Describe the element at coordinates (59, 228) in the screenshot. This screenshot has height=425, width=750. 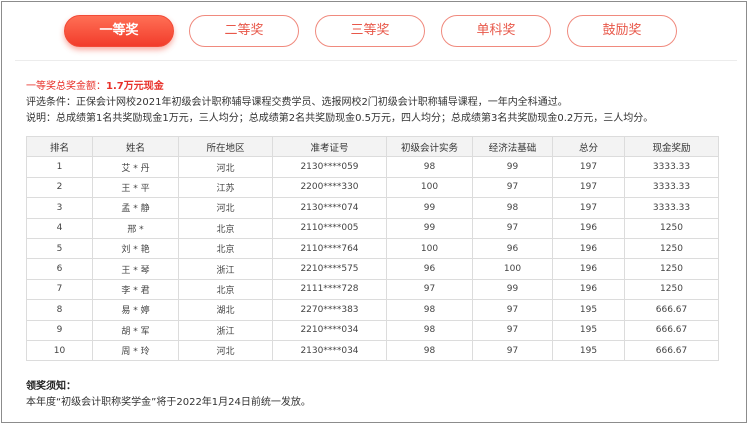
I see `cell-rank: 4` at that location.